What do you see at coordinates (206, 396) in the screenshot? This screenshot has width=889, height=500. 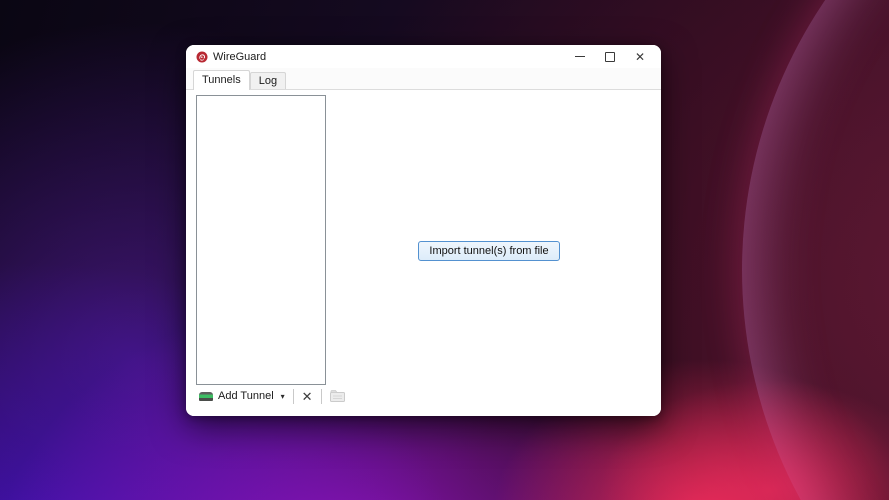 I see `tunnel-icon` at bounding box center [206, 396].